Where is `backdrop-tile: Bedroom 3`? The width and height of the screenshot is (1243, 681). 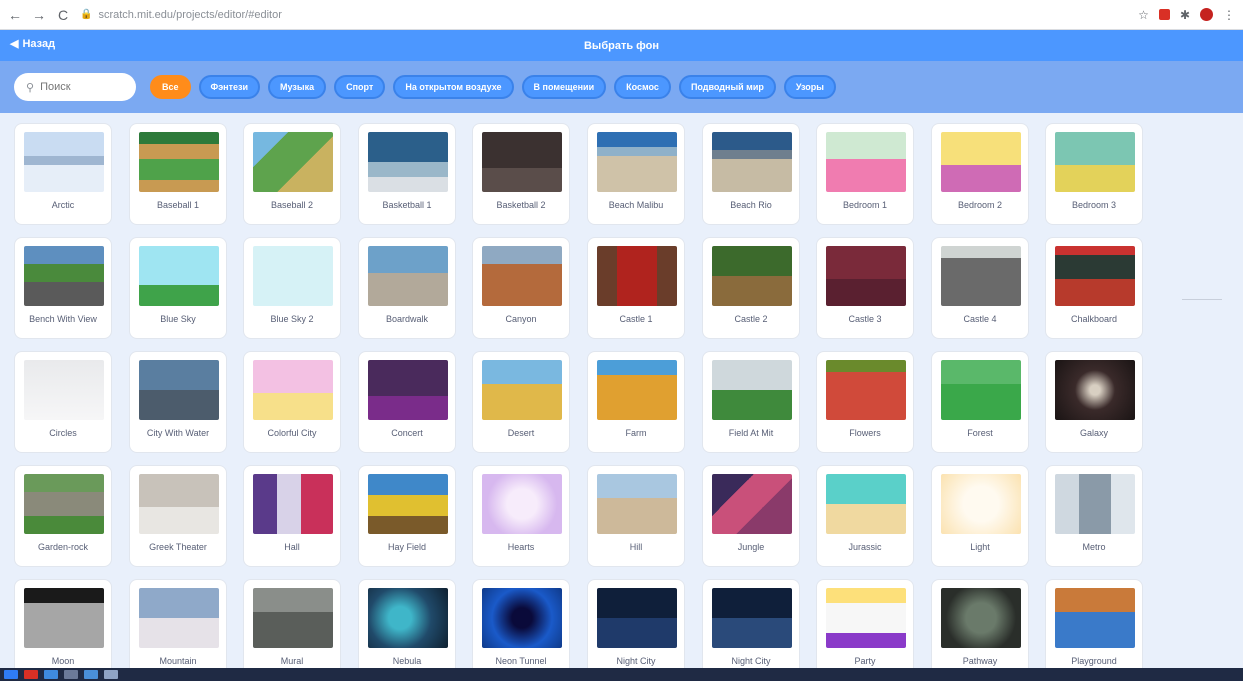
backdrop-tile: Bedroom 3 is located at coordinates (1094, 174).